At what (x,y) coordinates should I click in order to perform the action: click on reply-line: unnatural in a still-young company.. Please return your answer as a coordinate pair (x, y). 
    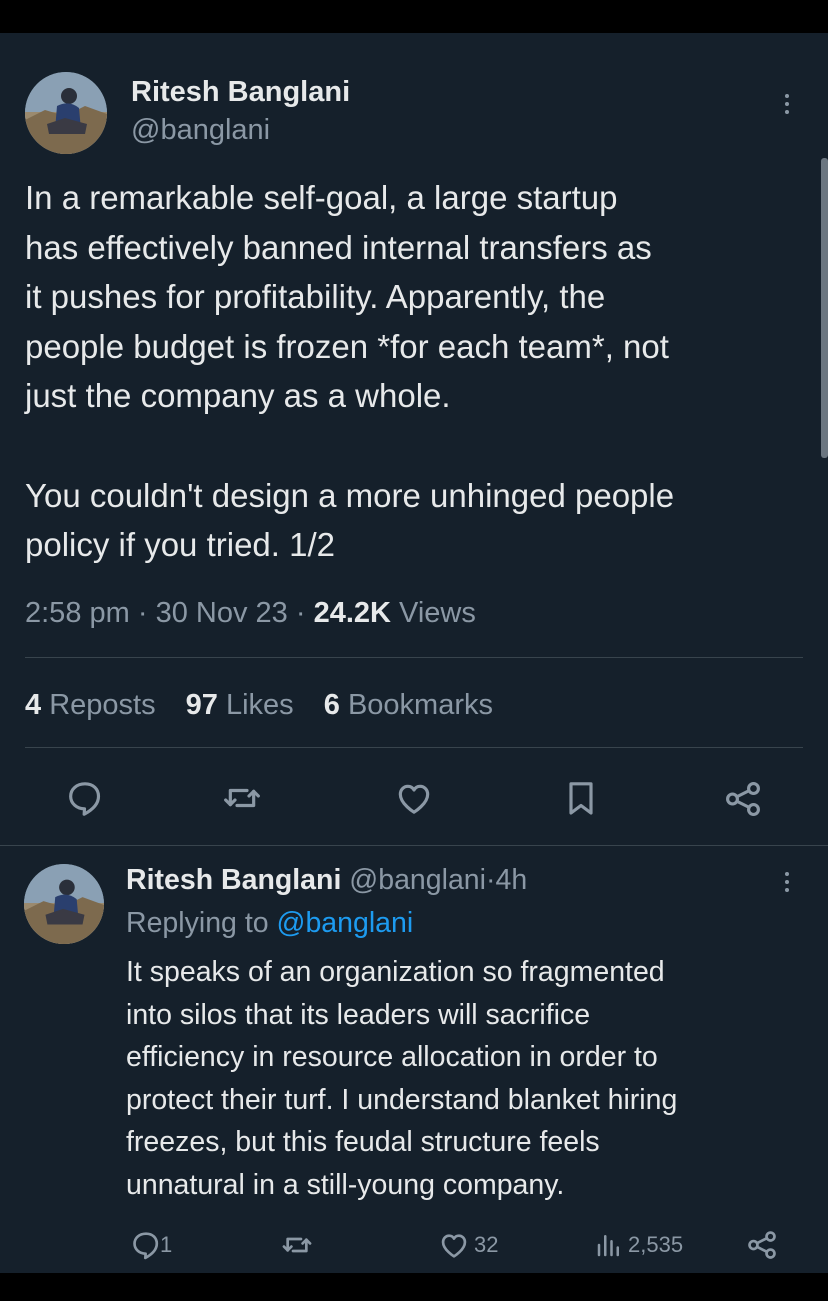
    Looking at the image, I should click on (345, 1184).